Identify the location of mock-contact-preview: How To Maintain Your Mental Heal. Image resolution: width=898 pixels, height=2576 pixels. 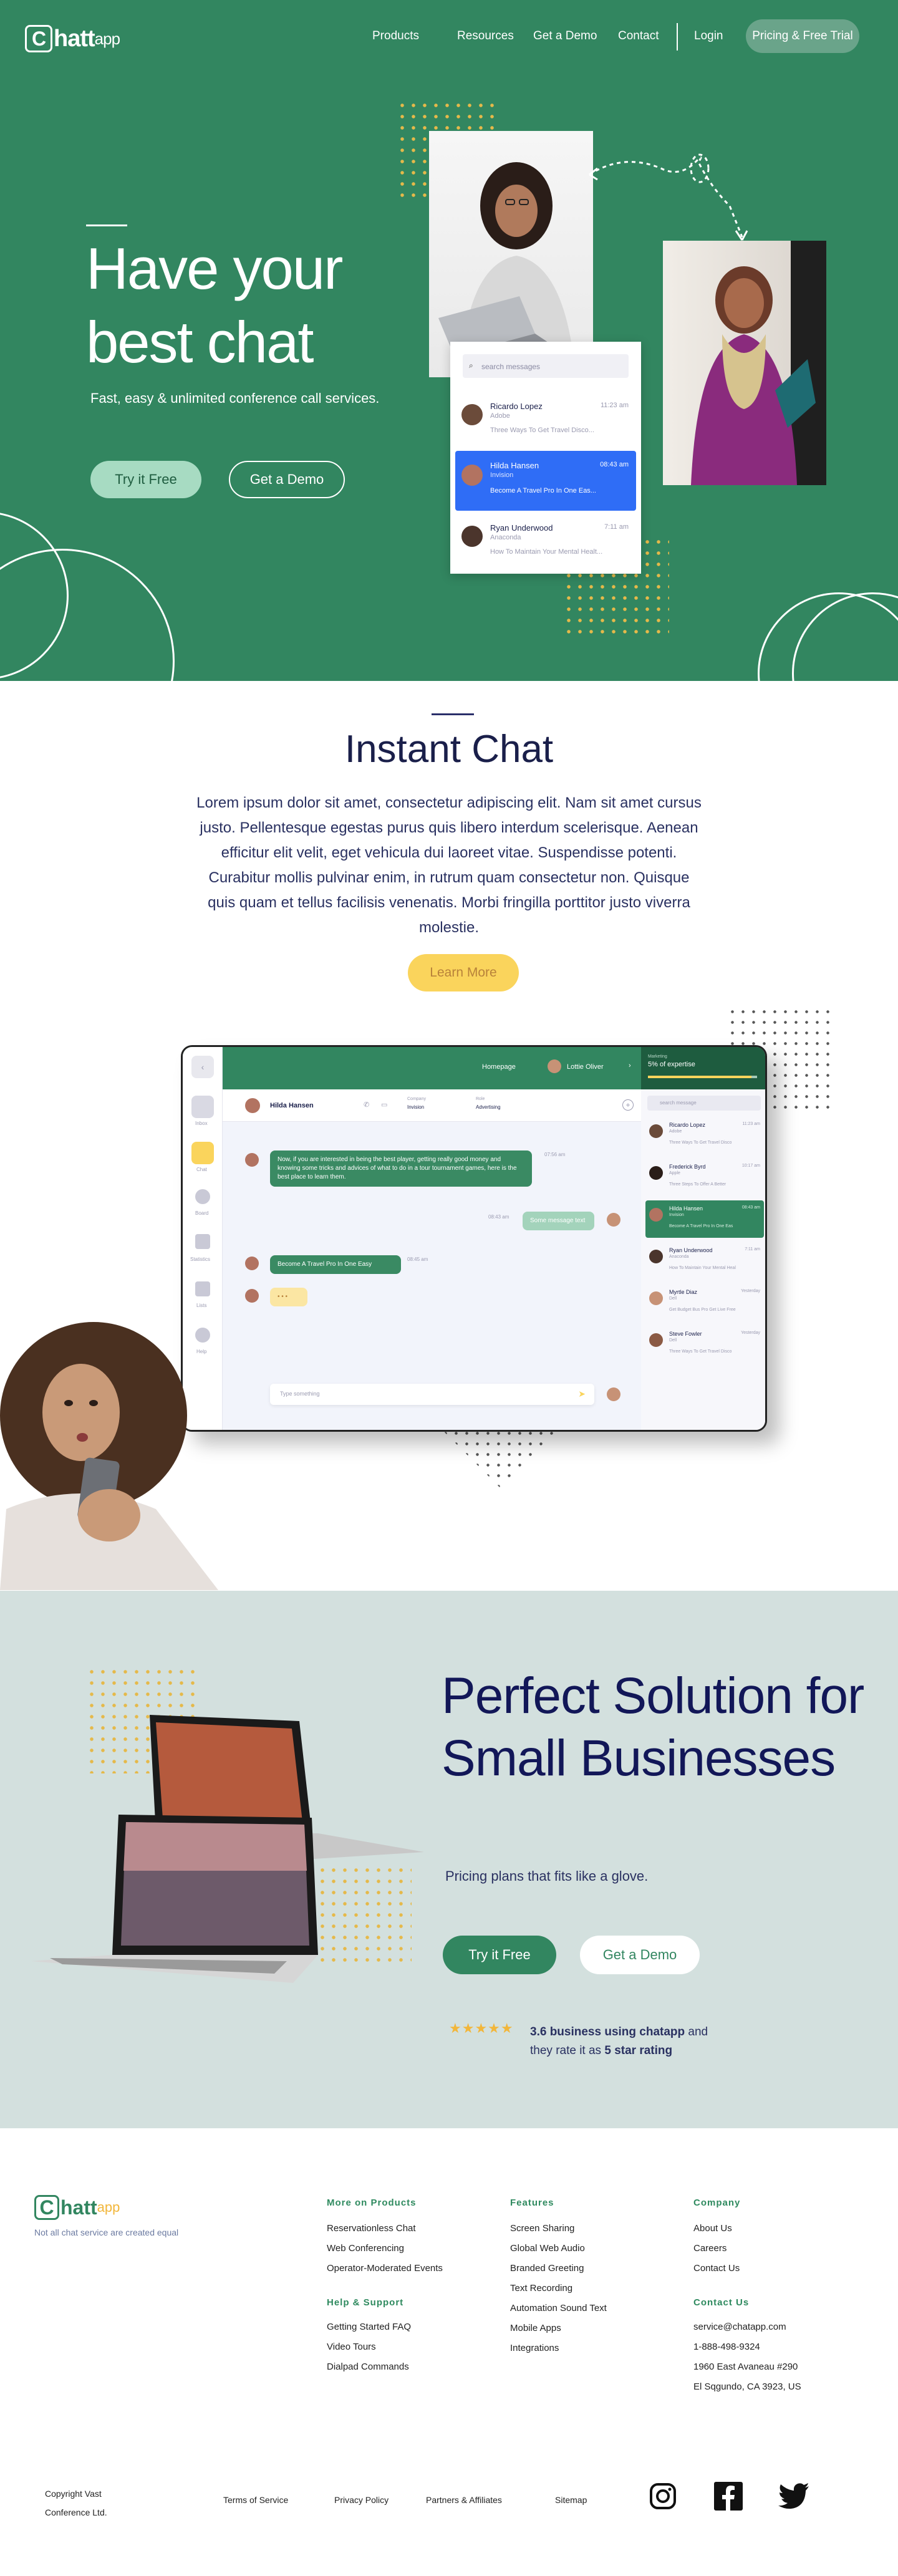
(702, 1268).